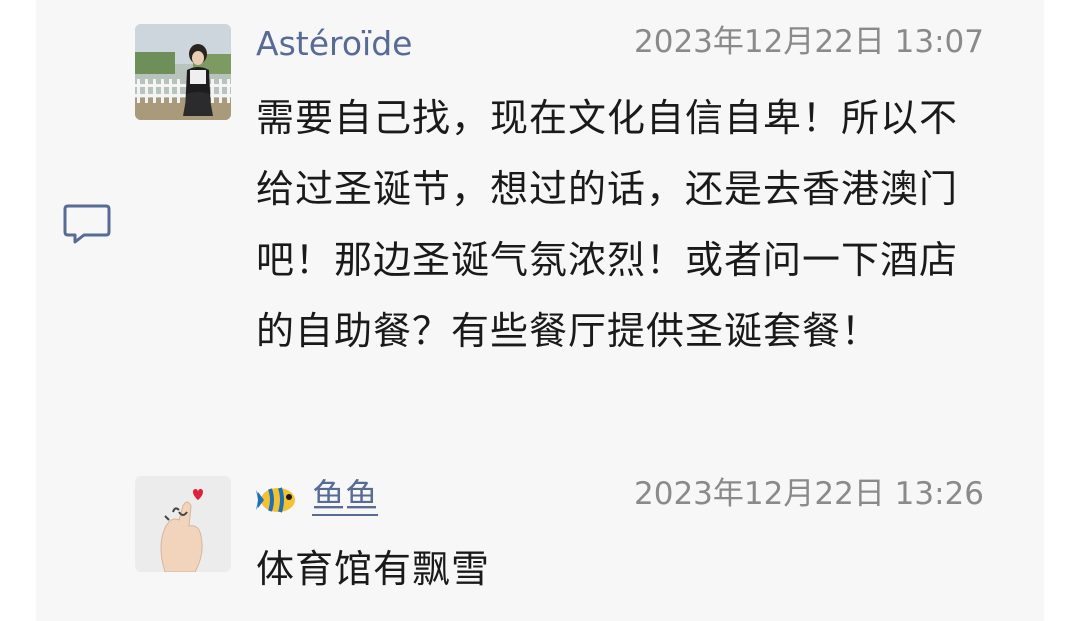 Image resolution: width=1080 pixels, height=621 pixels. I want to click on timestamp: 2023年12月22日 13:26, so click(809, 494).